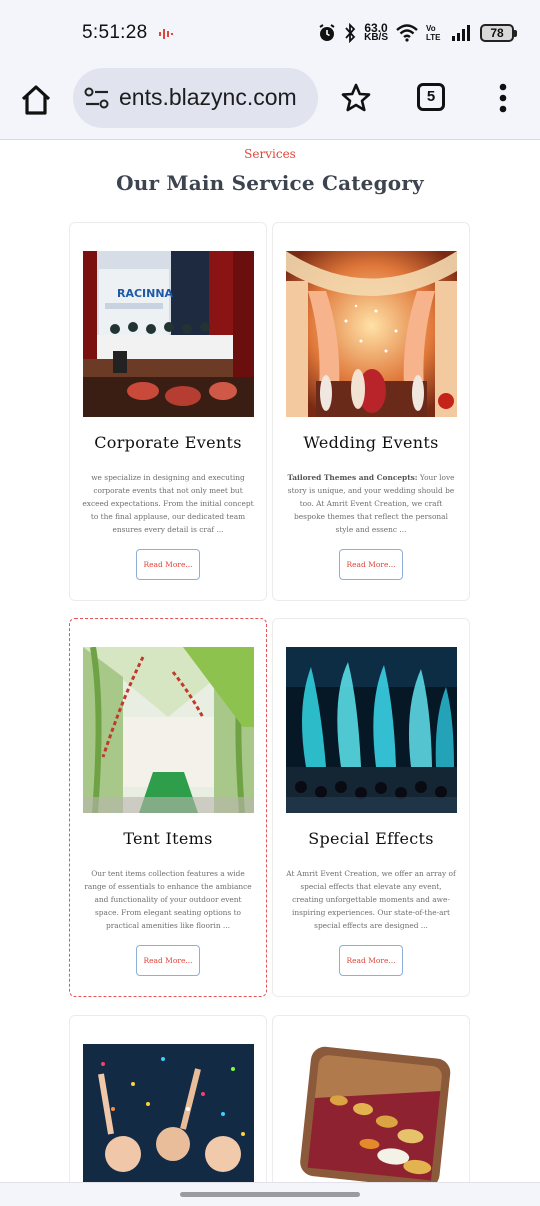 The image size is (540, 1206). I want to click on catering-image, so click(371, 1113).